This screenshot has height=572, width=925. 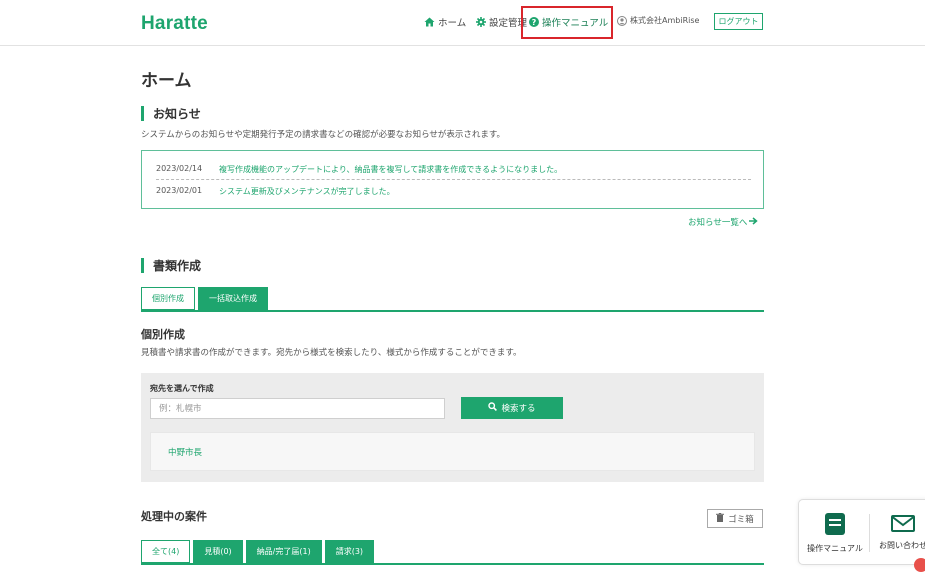 I want to click on notice-date: 2023/02/01, so click(x=179, y=190).